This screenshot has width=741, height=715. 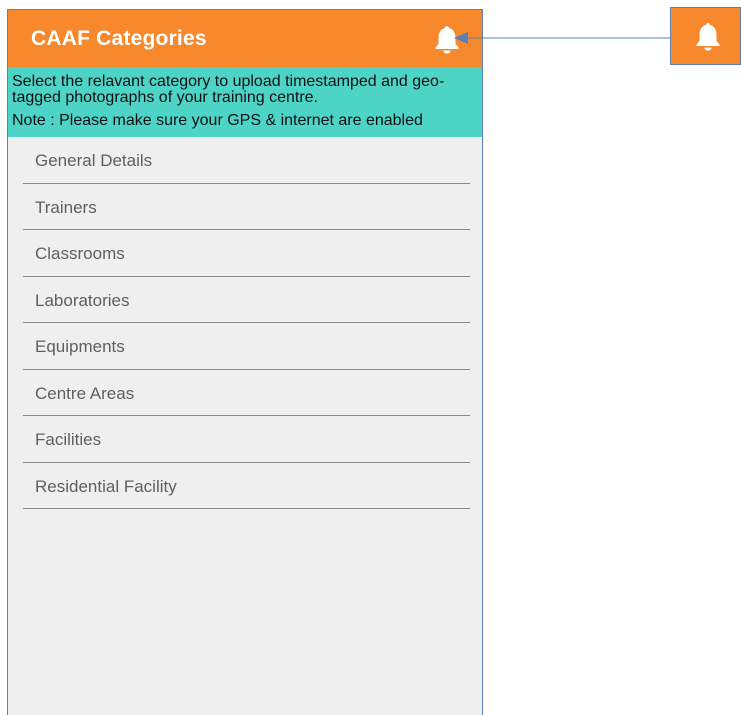 What do you see at coordinates (246, 486) in the screenshot?
I see `category-item-residential-facility: Residential Facility` at bounding box center [246, 486].